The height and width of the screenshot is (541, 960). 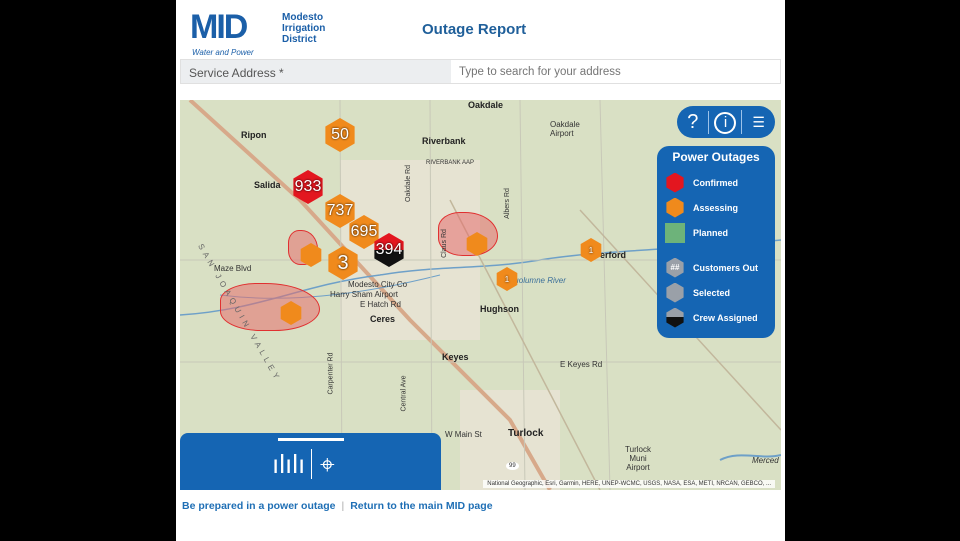 What do you see at coordinates (538, 280) in the screenshot?
I see `map-label: Tuolumne River` at bounding box center [538, 280].